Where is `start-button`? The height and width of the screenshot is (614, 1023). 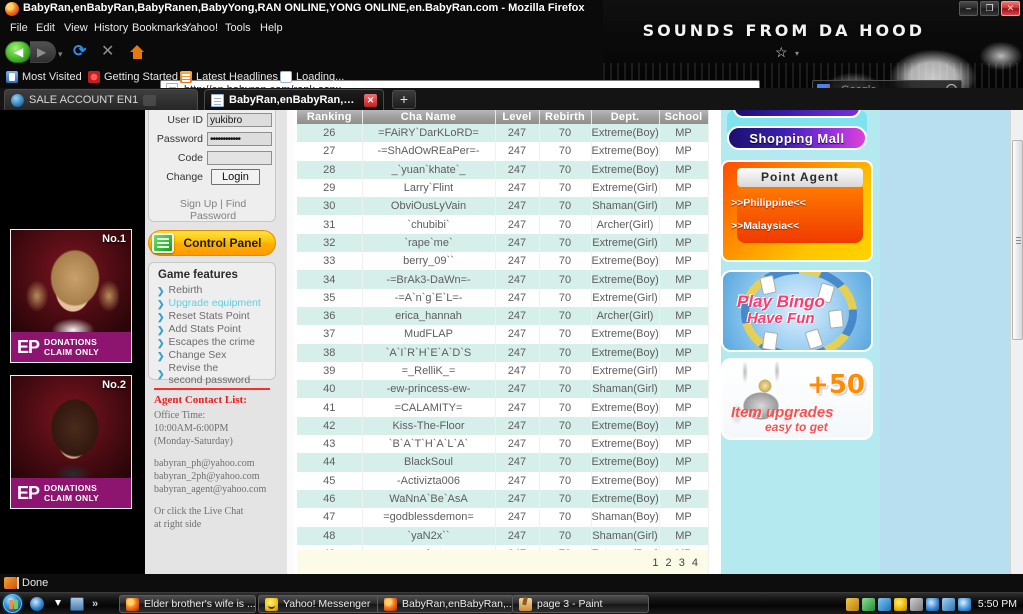 start-button is located at coordinates (12, 603).